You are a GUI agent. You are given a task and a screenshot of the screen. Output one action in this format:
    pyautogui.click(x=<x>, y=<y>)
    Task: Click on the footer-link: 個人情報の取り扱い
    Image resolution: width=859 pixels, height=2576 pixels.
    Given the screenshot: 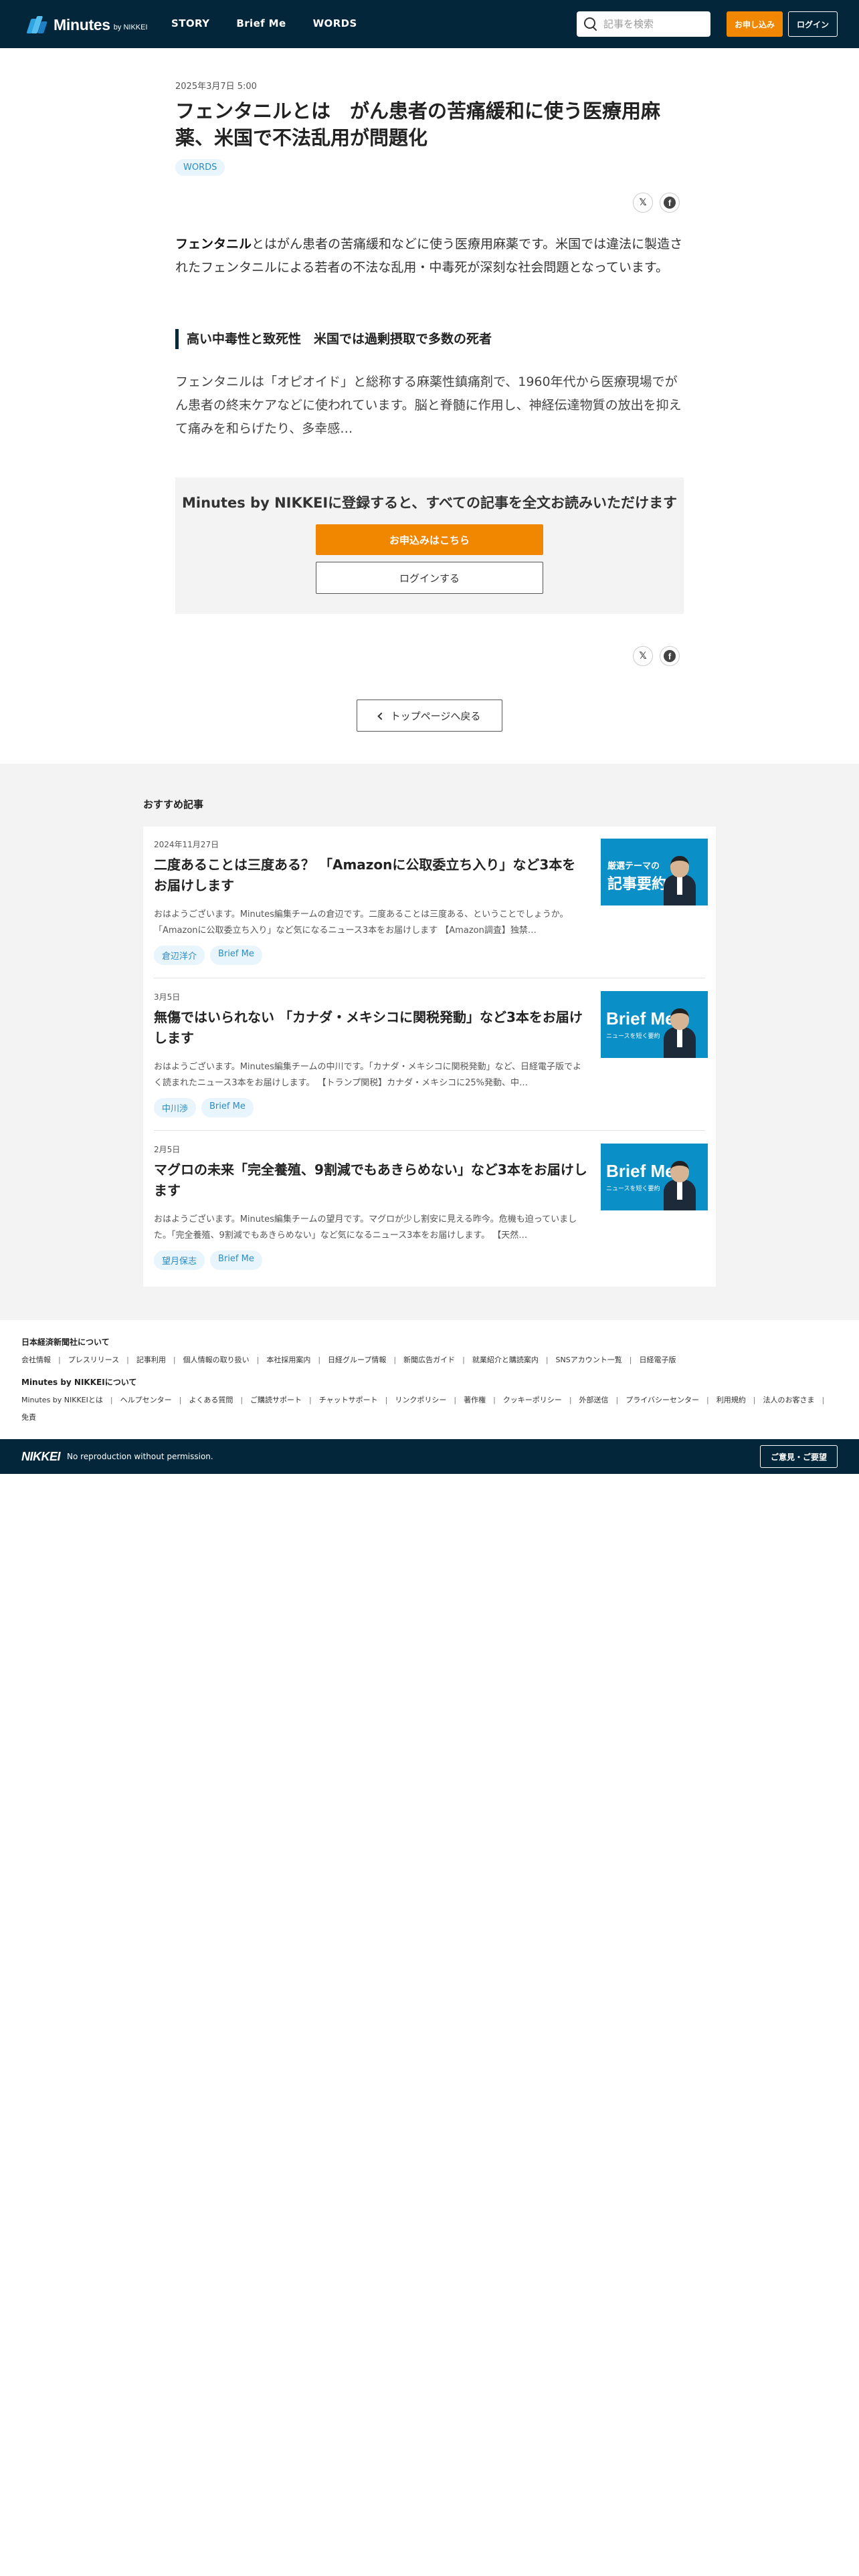 What is the action you would take?
    pyautogui.click(x=225, y=1361)
    